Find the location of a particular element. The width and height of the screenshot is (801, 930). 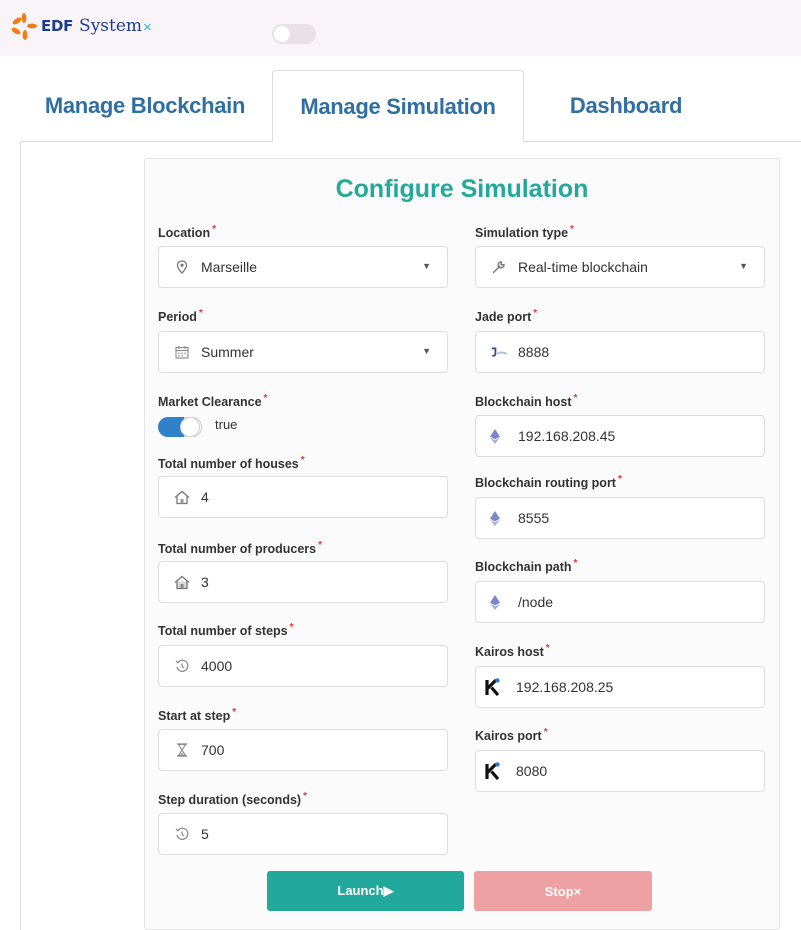

kairos-port-label: Kairos port * is located at coordinates (511, 735).